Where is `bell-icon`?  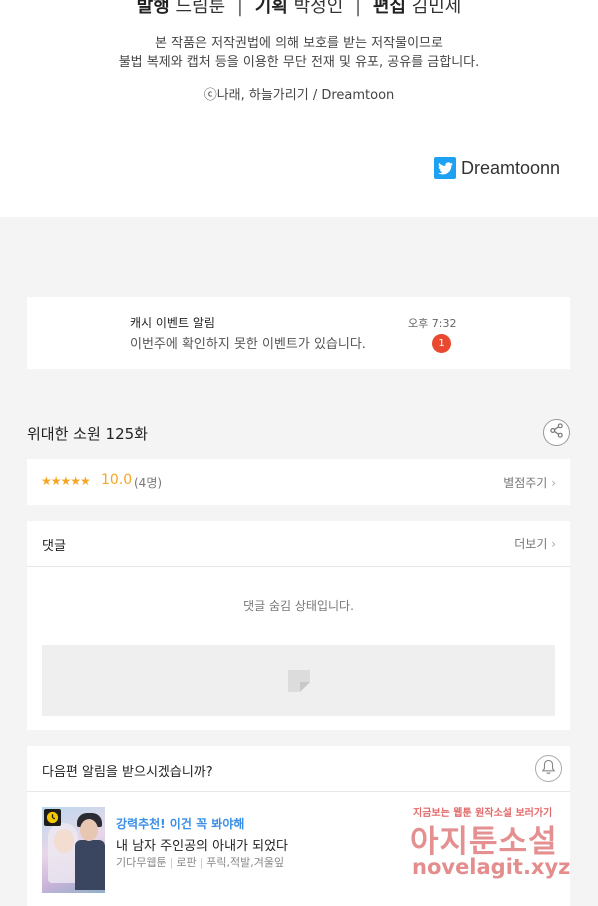
bell-icon is located at coordinates (548, 769).